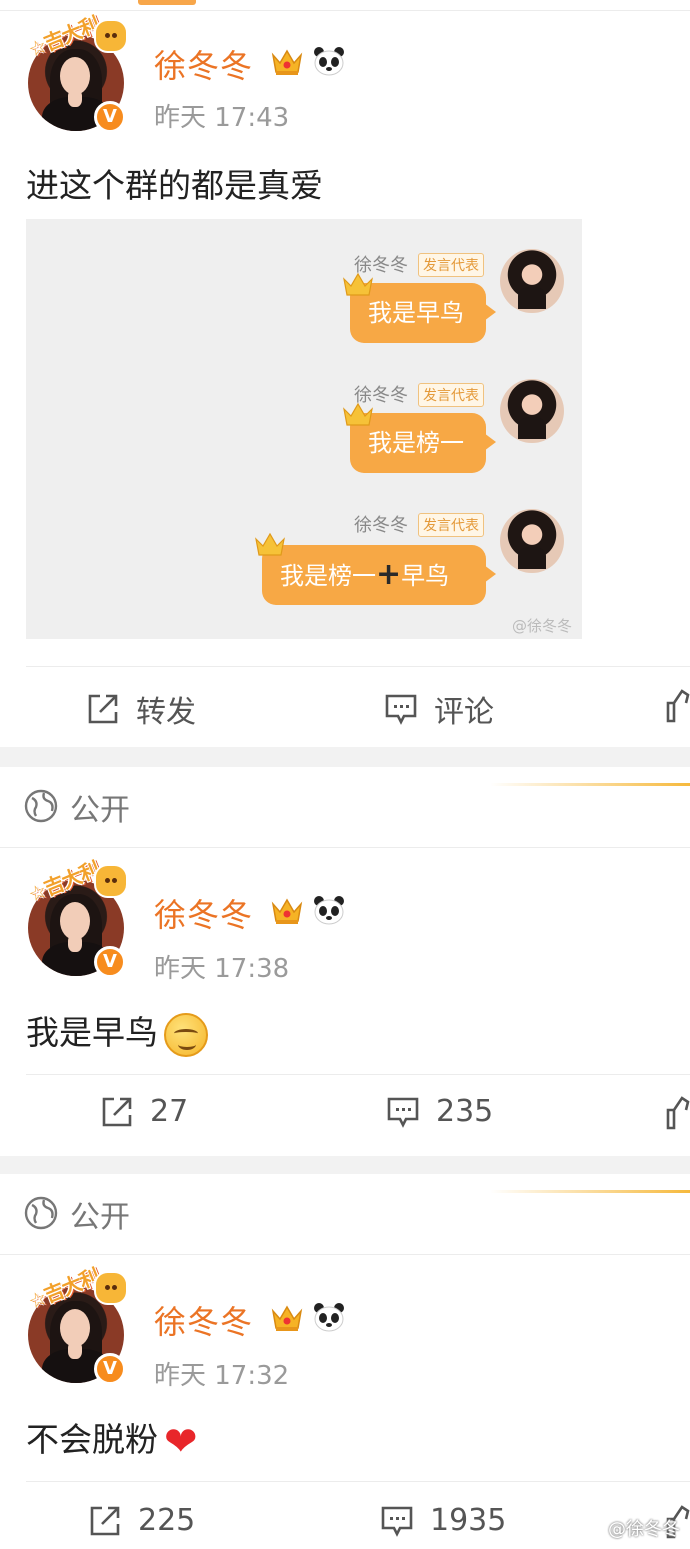  Describe the element at coordinates (381, 525) in the screenshot. I see `chat-sender-name: 徐冬冬` at that location.